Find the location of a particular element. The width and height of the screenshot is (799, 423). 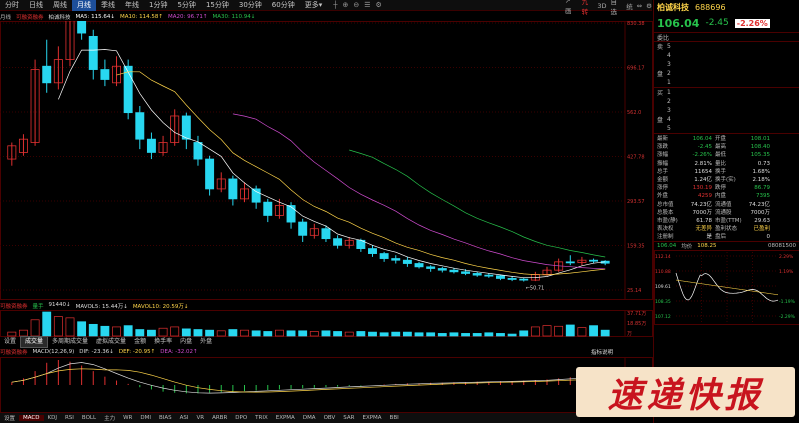

legend-item: MACD(12,26,9) is located at coordinates (53, 351).